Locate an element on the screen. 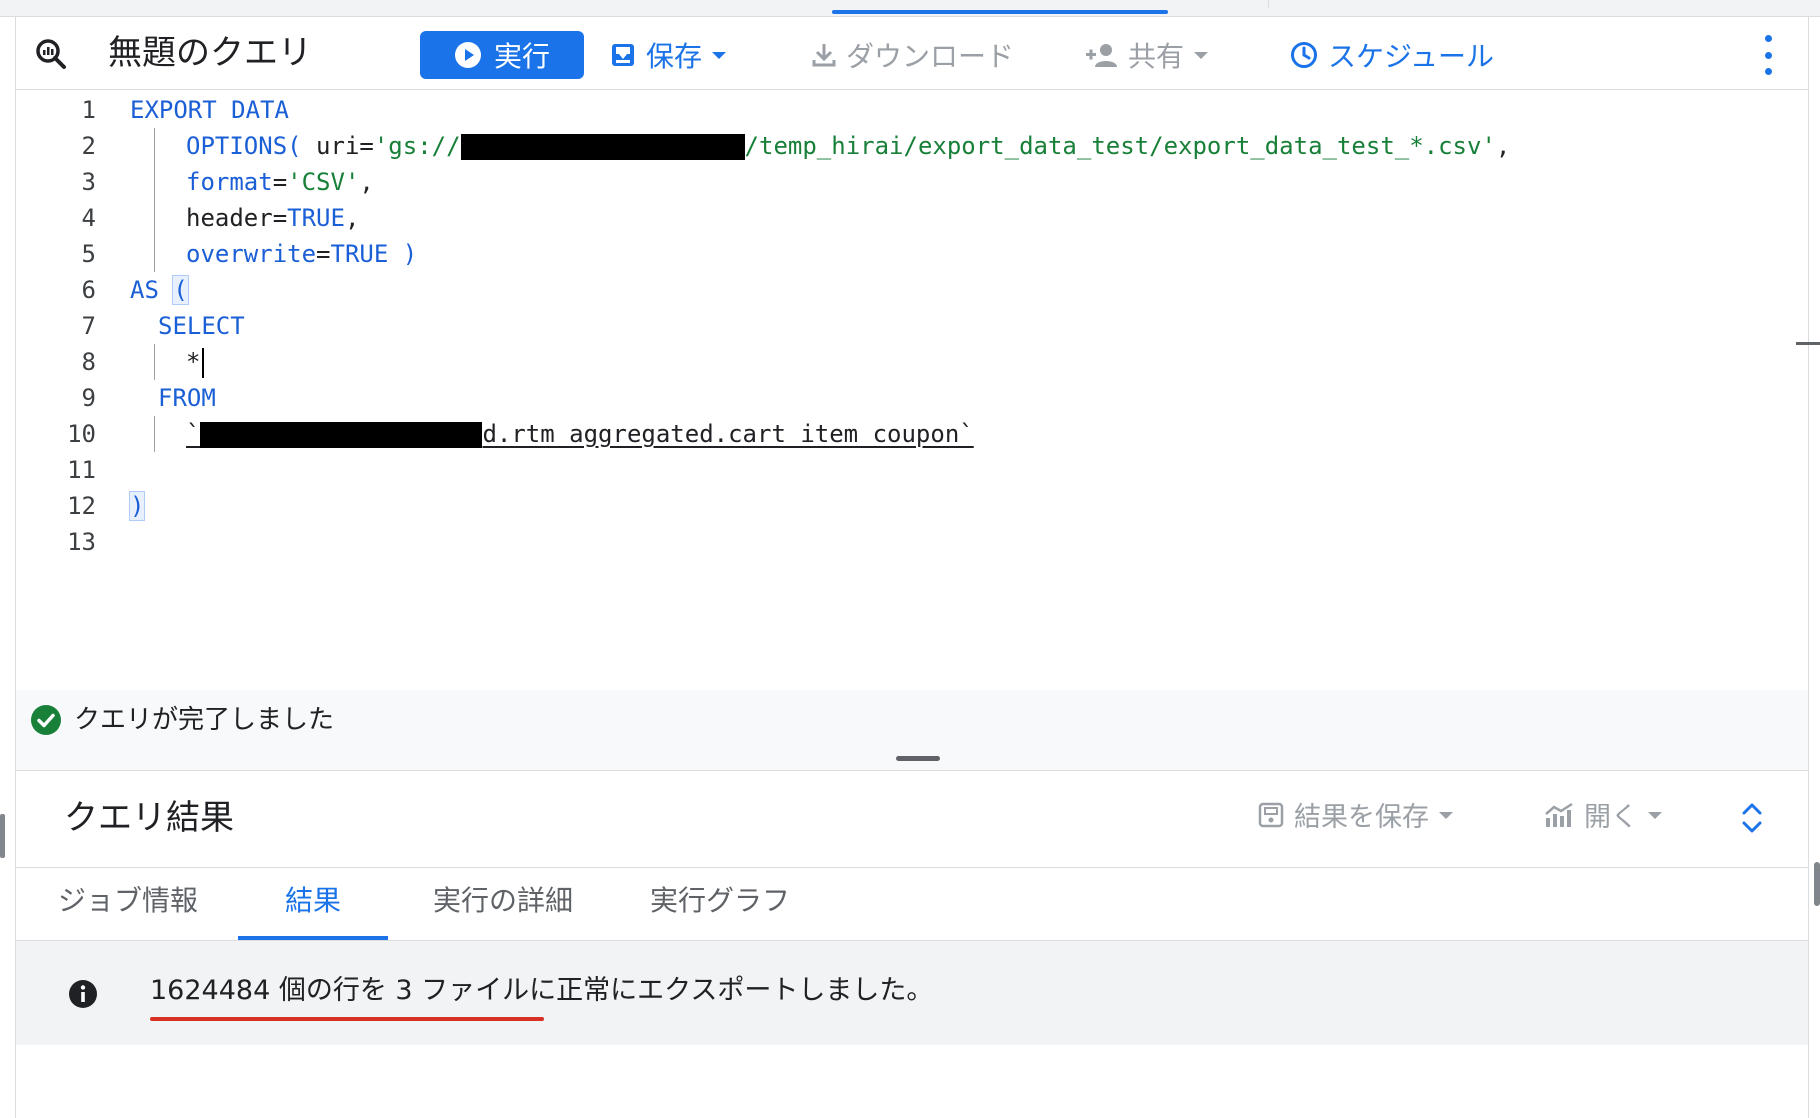  text-cursor is located at coordinates (203, 363).